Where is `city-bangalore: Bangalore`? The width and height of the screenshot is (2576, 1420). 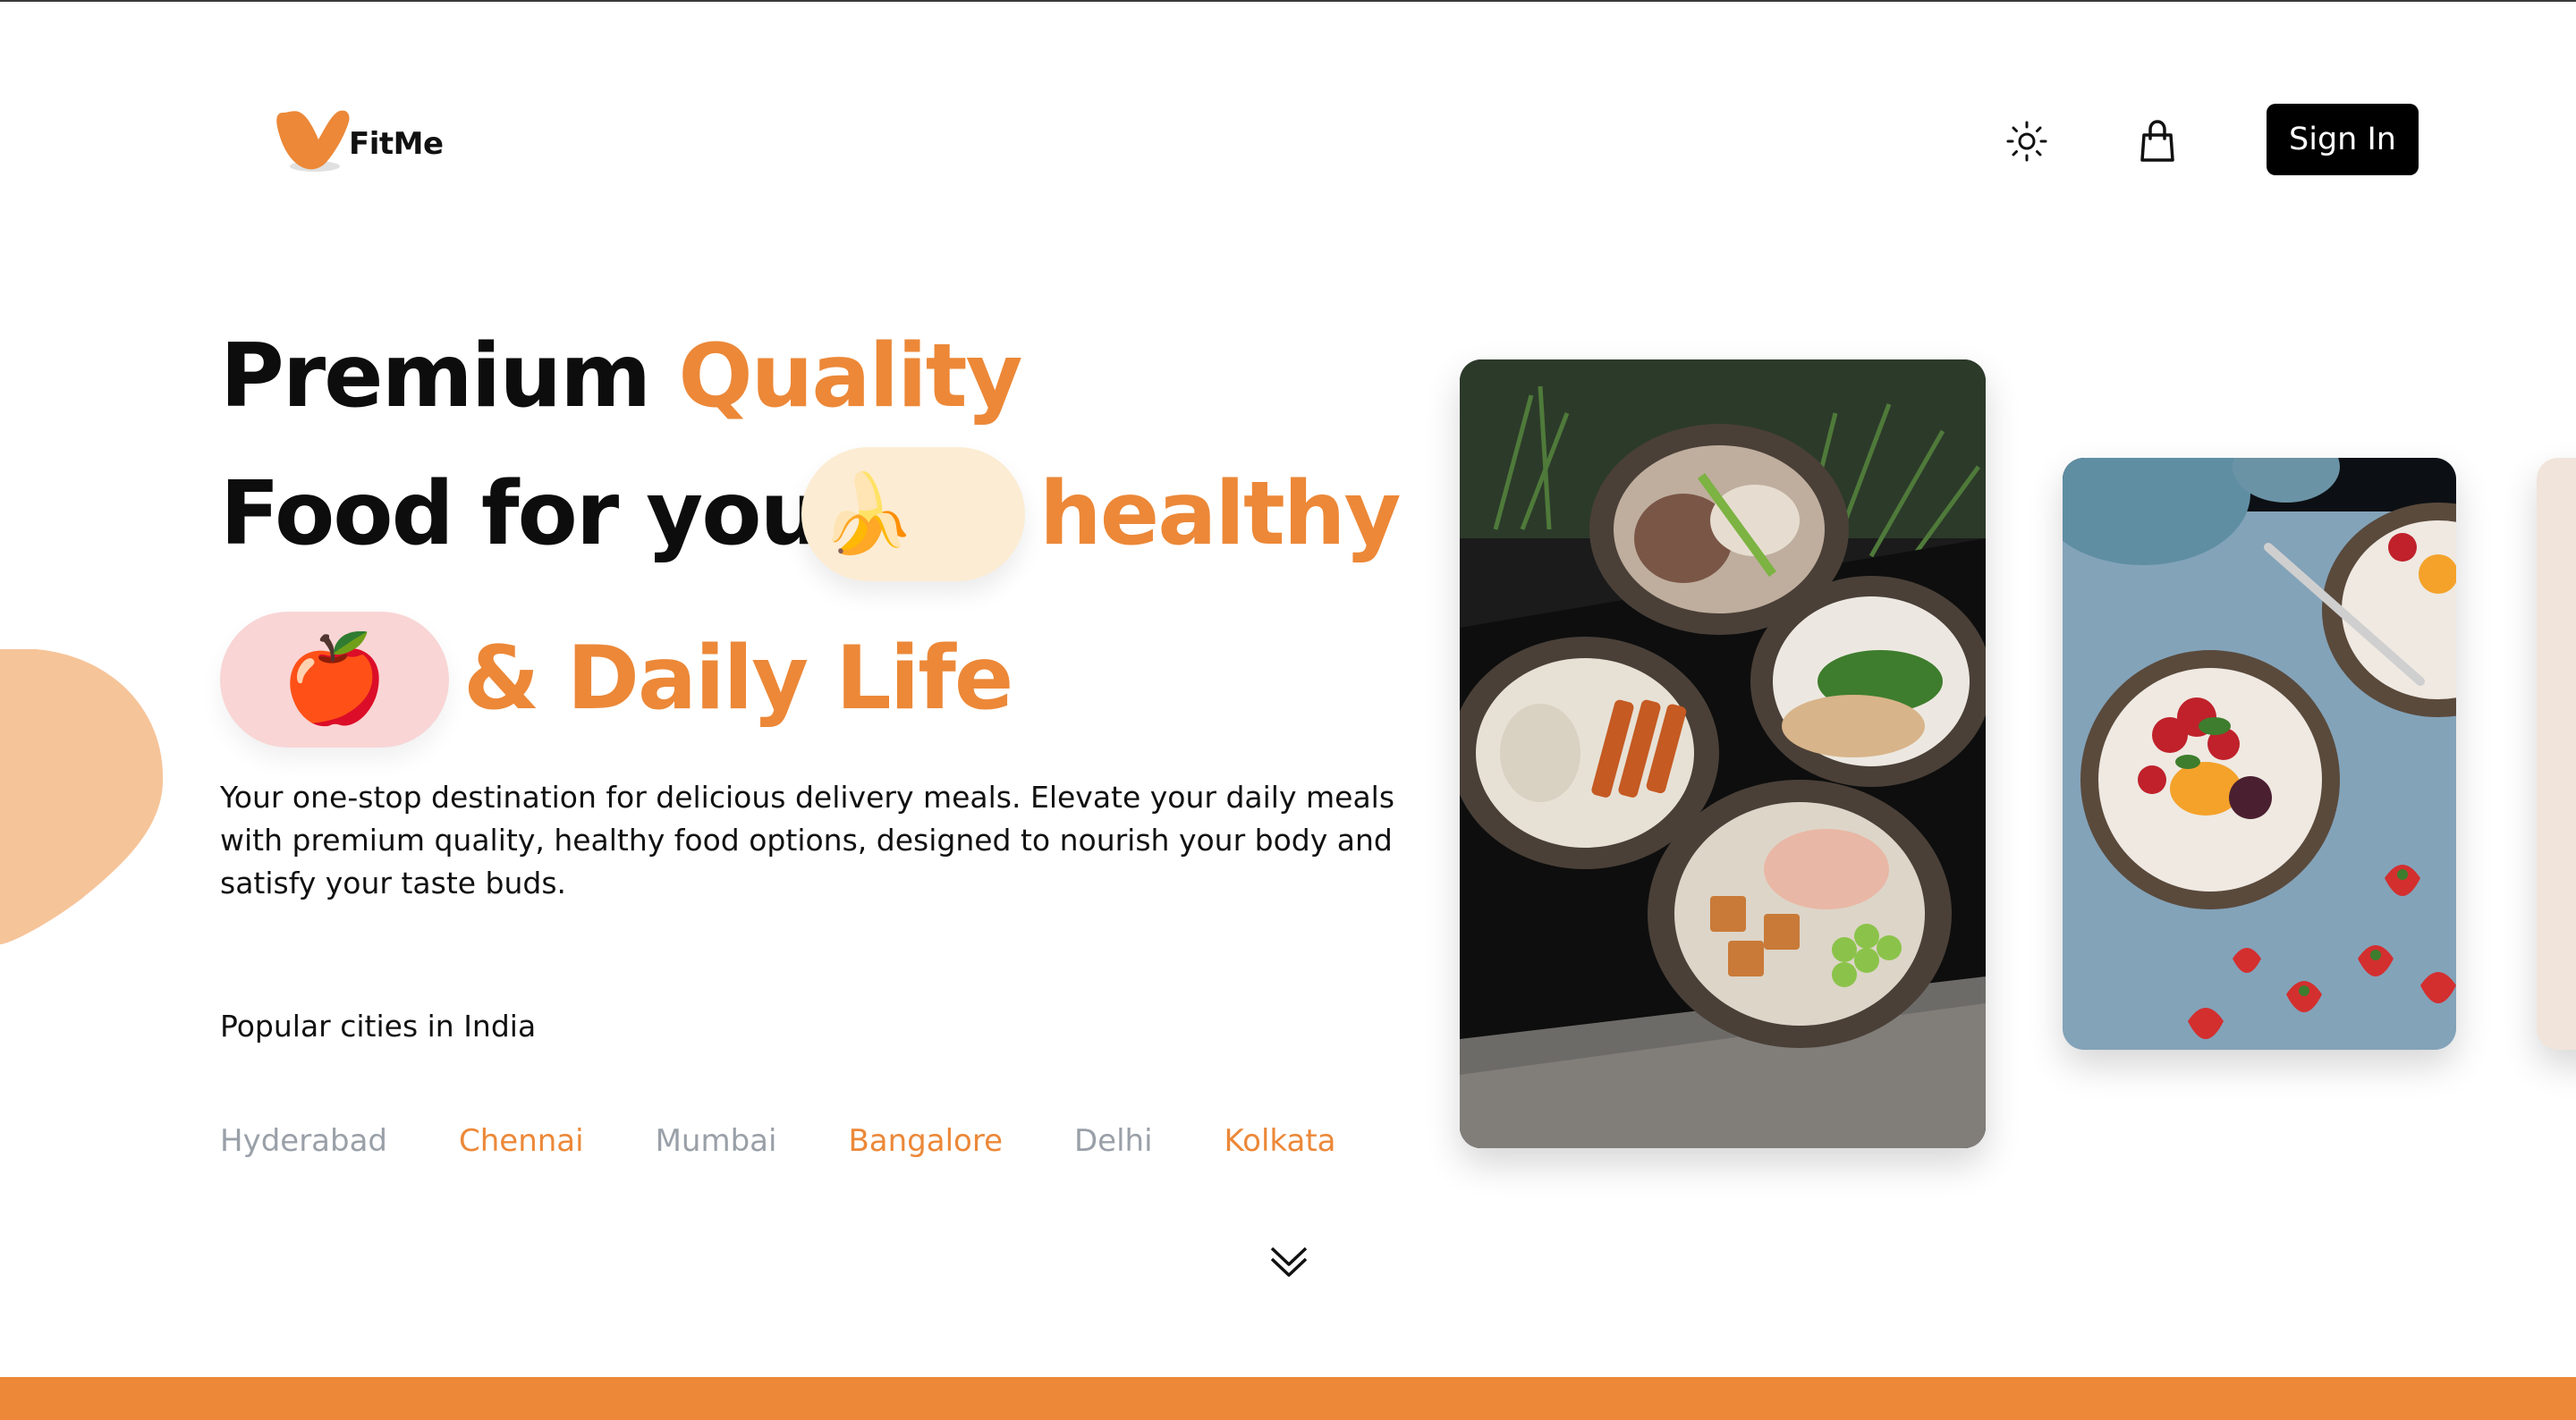 city-bangalore: Bangalore is located at coordinates (925, 1141).